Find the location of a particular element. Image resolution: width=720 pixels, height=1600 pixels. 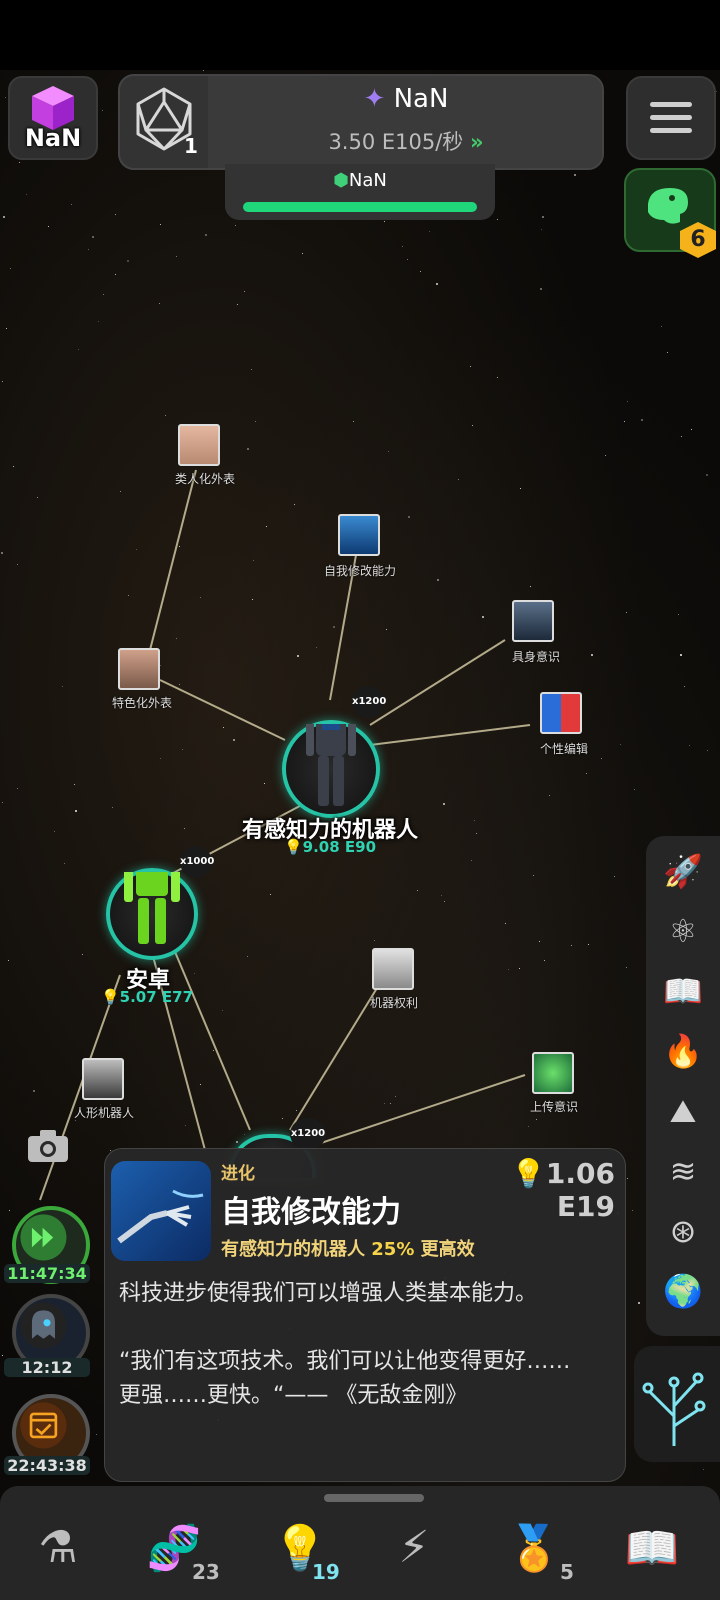

bottom-navigation: ⚗ 🧬 23 💡 19 ⚡ 🏅 5 📖 is located at coordinates (360, 1543).